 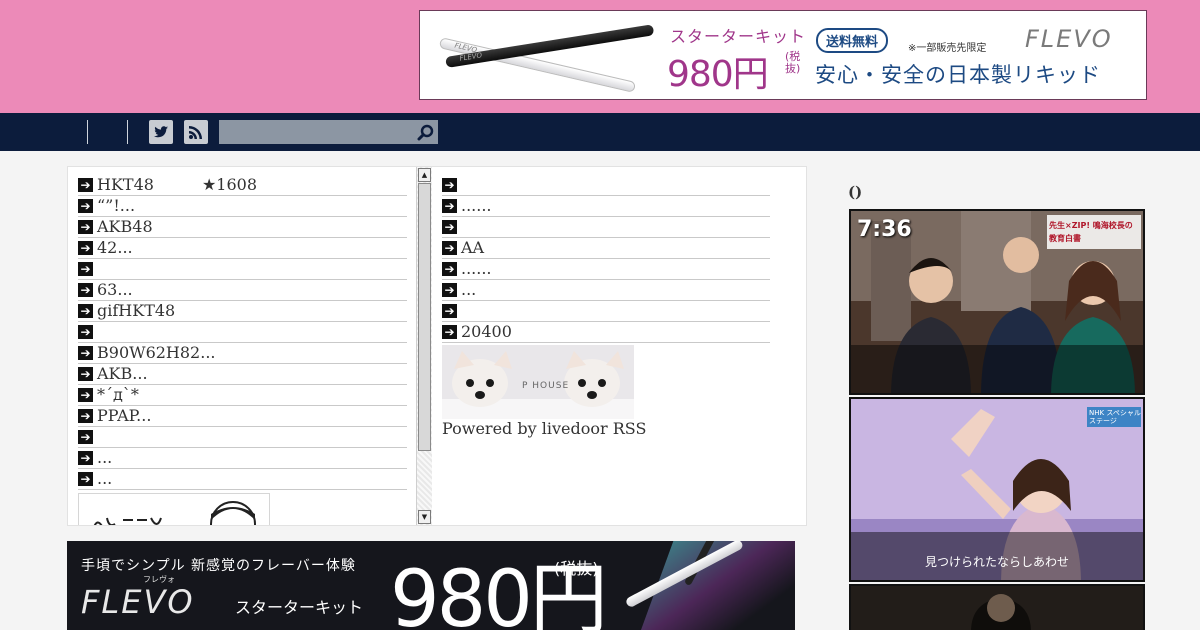 I want to click on feed-row-title: gifHKT48, so click(x=136, y=310).